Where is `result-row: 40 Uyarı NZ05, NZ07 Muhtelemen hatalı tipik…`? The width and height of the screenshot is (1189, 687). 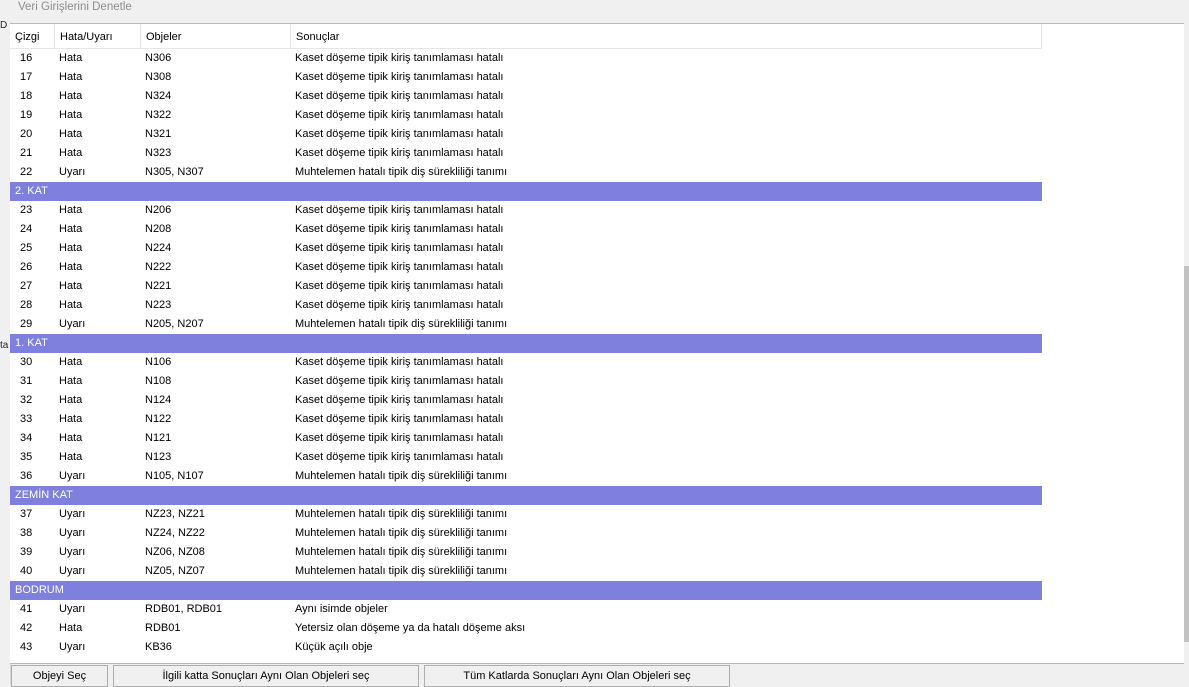
result-row: 40 Uyarı NZ05, NZ07 Muhtelemen hatalı tipik… is located at coordinates (526, 571).